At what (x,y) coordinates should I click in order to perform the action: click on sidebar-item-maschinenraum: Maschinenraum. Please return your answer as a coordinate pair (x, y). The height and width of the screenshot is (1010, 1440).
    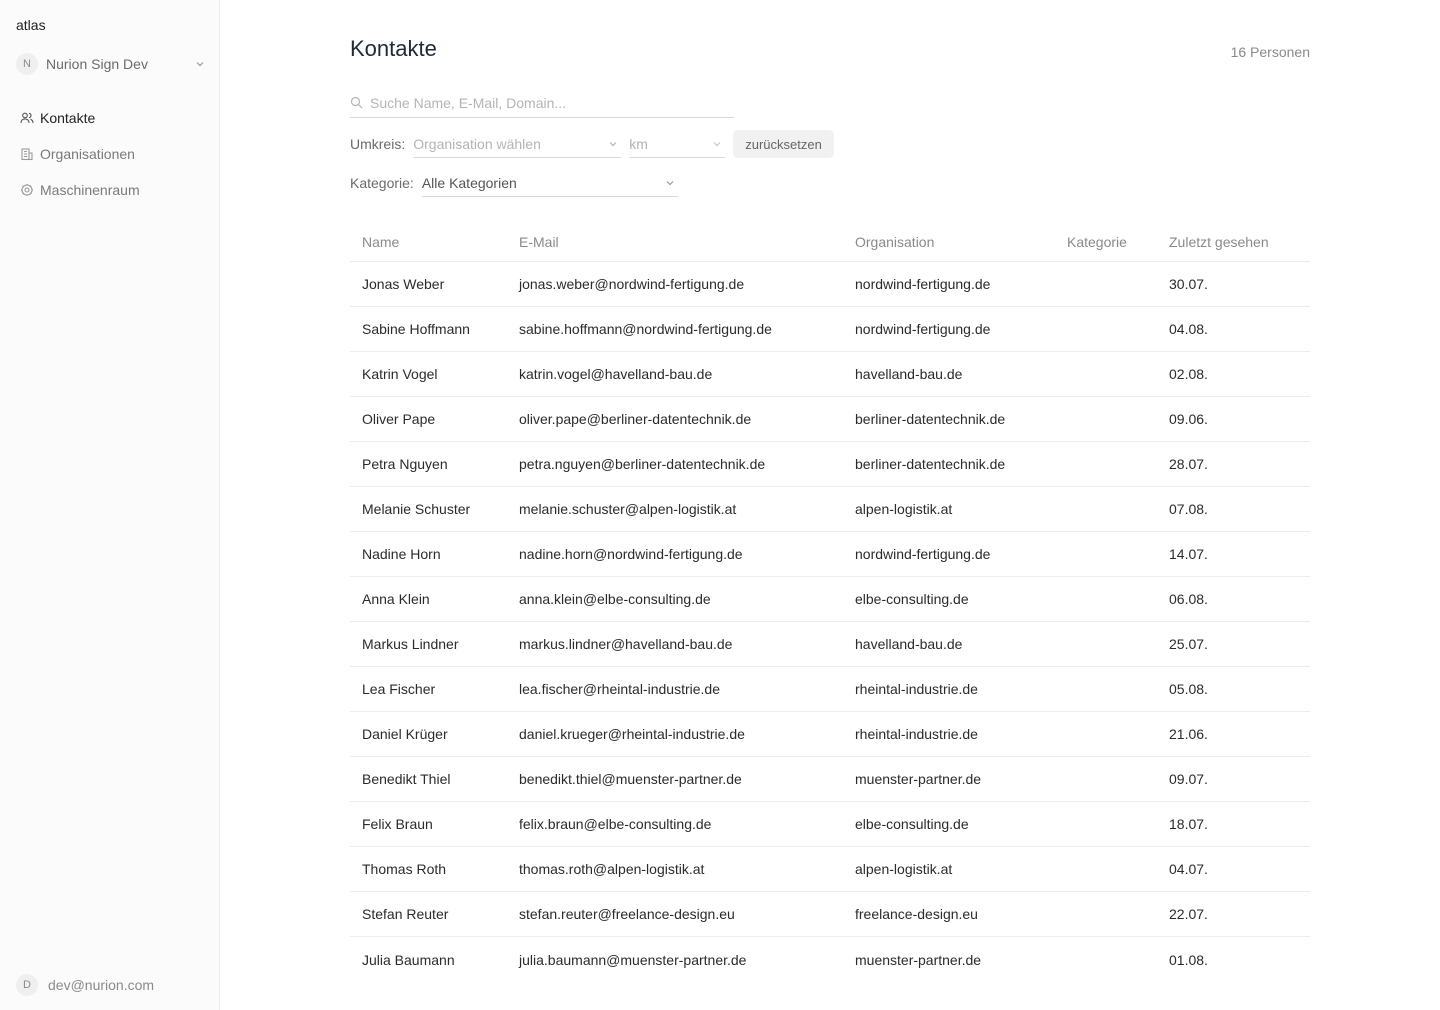
    Looking at the image, I should click on (115, 190).